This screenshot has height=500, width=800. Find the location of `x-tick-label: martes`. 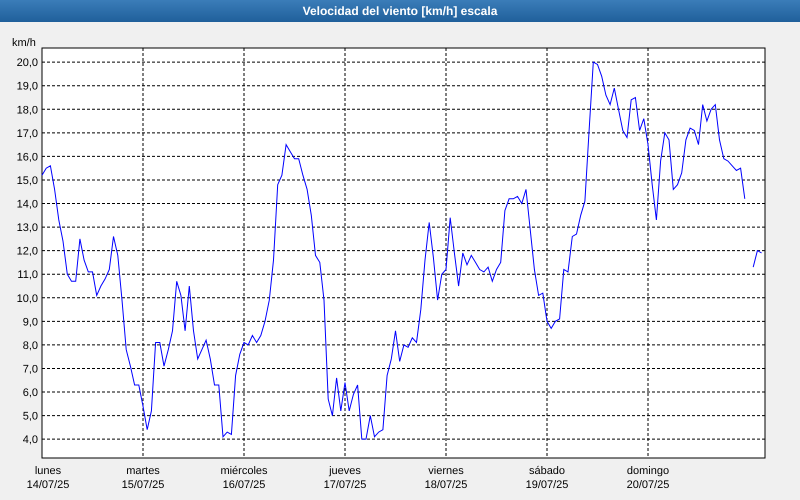

x-tick-label: martes is located at coordinates (143, 471).